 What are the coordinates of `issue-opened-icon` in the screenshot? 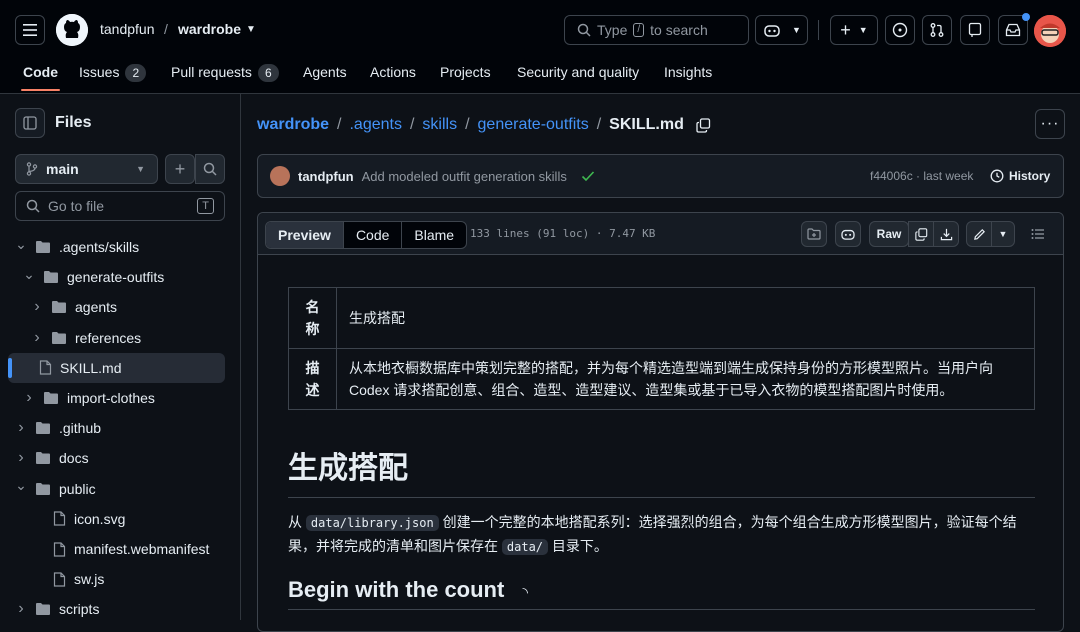 It's located at (900, 30).